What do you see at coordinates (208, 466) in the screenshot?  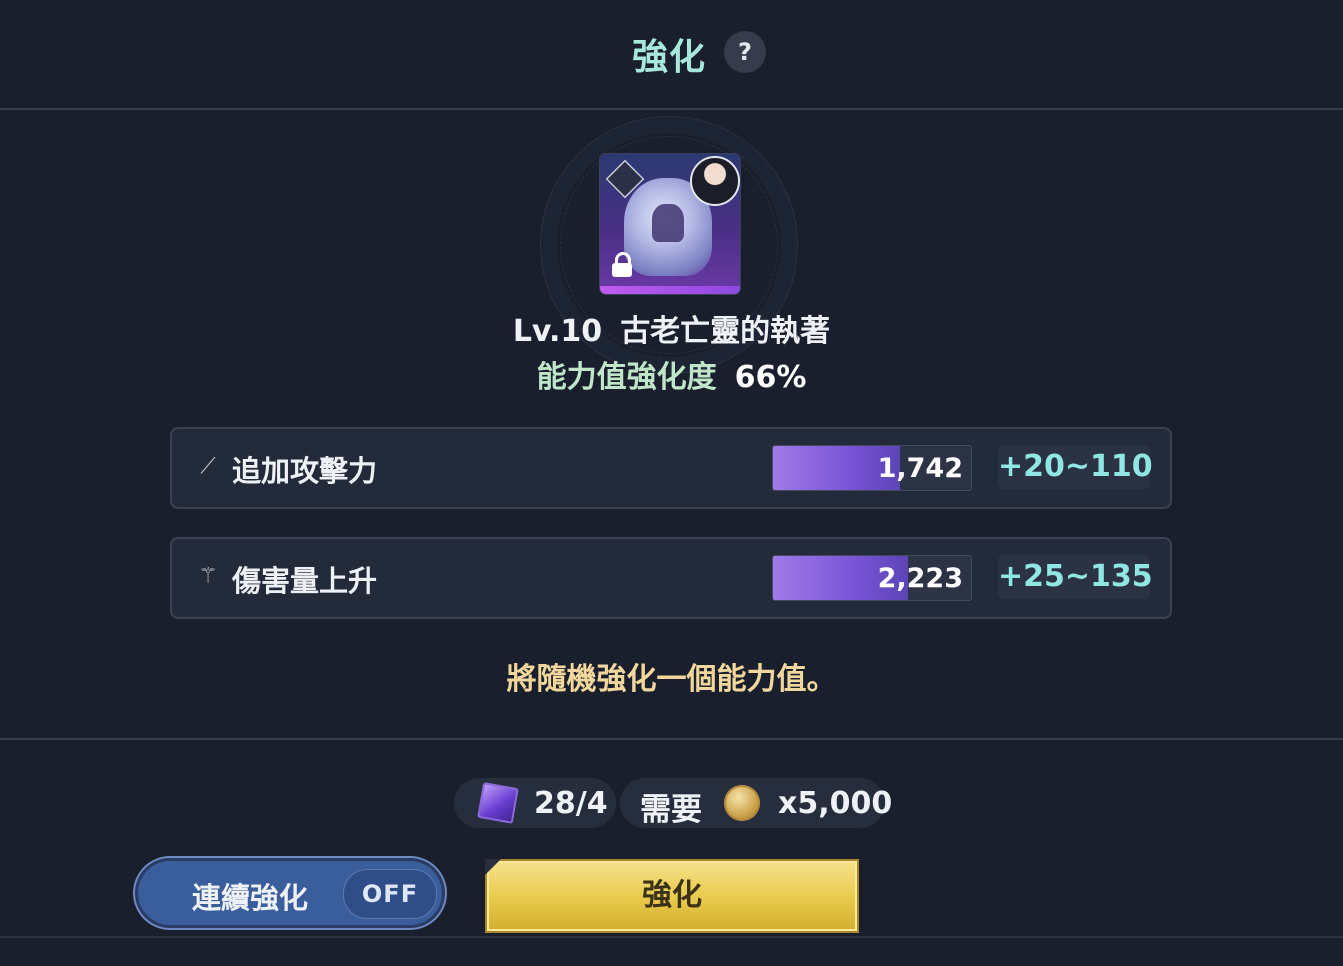 I see `sword-icon: ⟋` at bounding box center [208, 466].